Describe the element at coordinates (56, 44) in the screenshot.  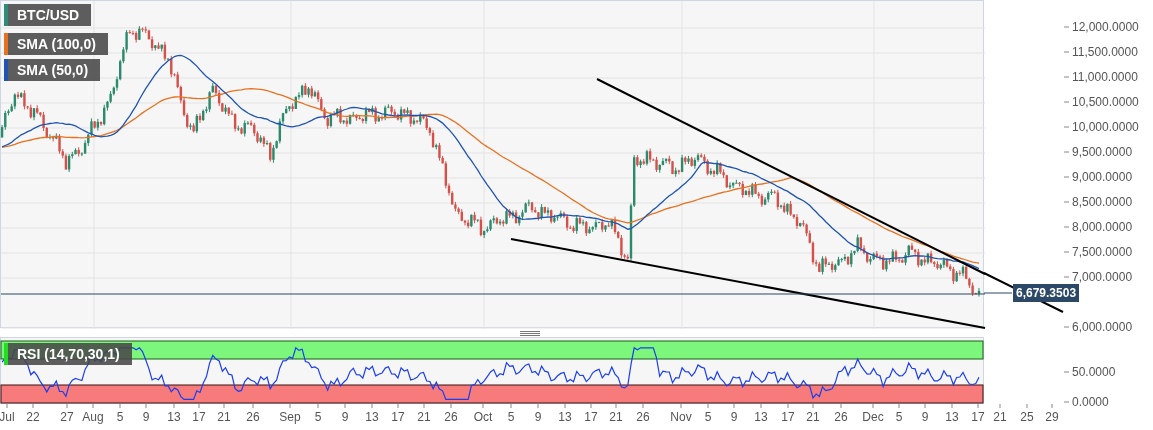
I see `legend-label: SMA (100,0)` at that location.